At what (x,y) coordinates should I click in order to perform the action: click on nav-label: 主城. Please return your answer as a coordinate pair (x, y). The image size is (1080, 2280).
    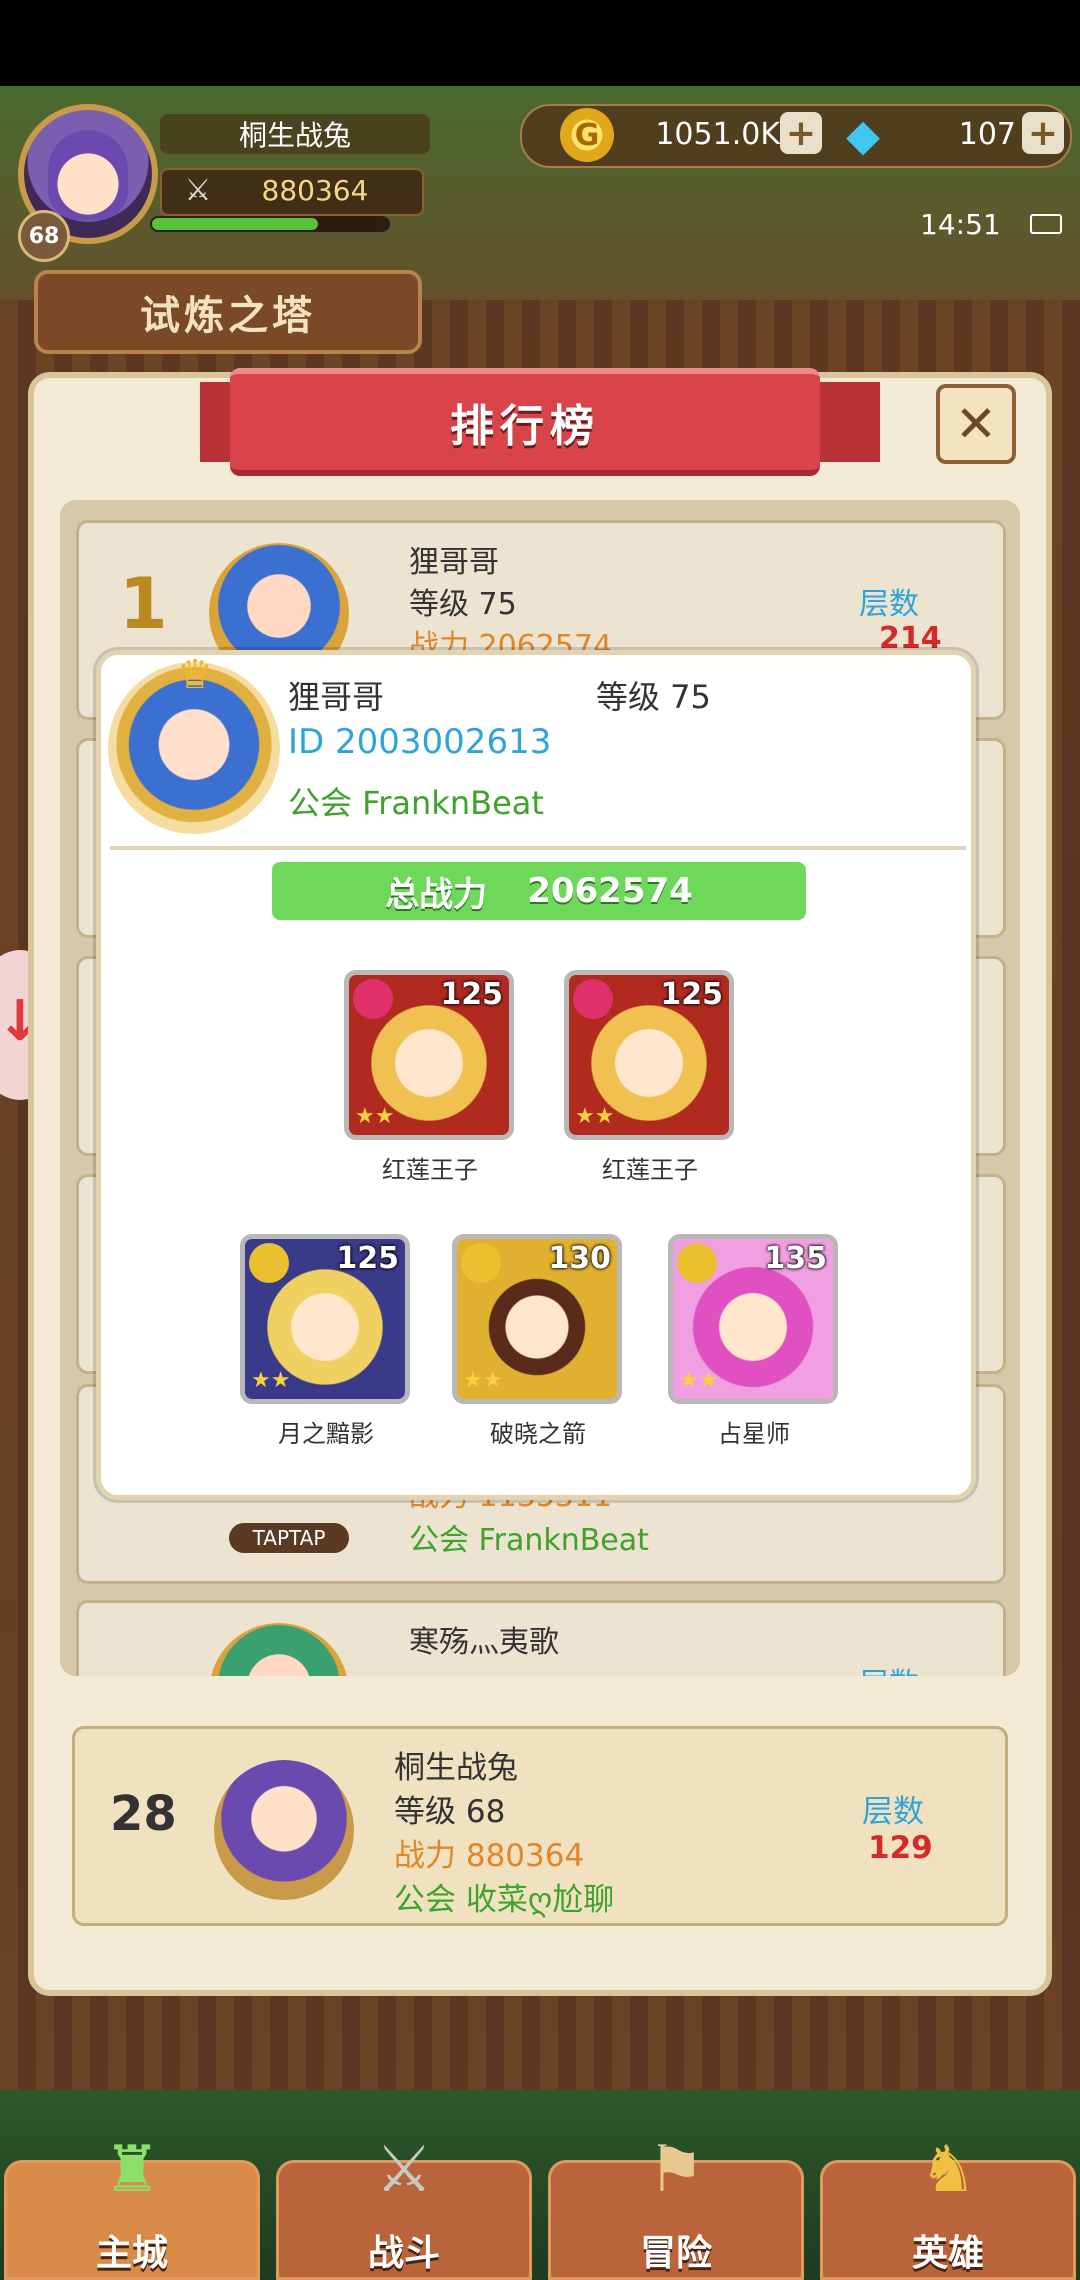
    Looking at the image, I should click on (131, 2253).